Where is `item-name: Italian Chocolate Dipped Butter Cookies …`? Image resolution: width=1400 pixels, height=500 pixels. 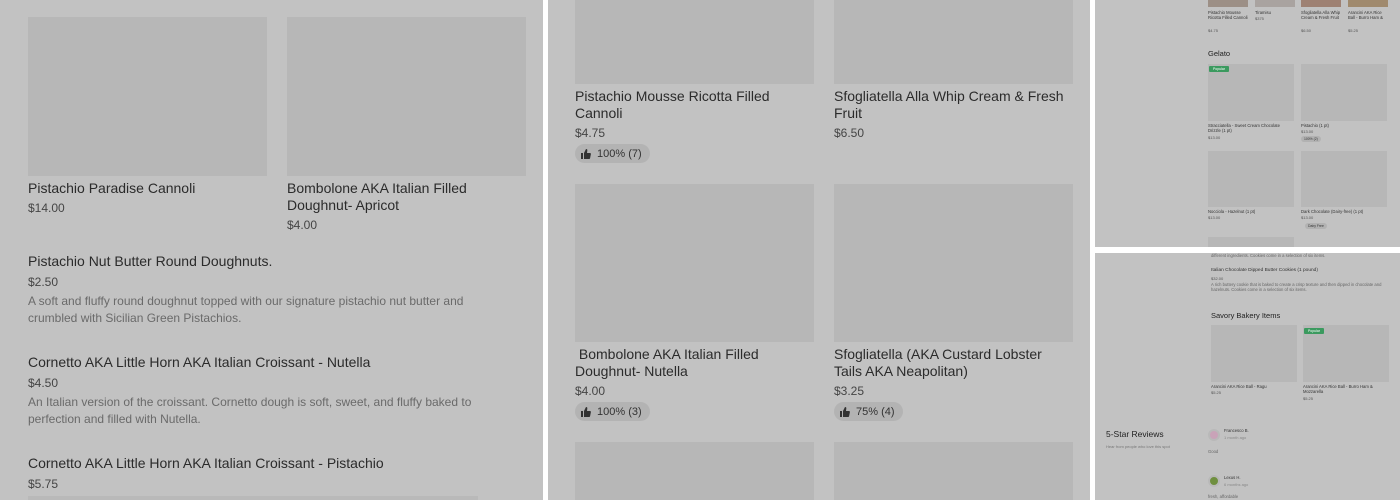 item-name: Italian Chocolate Dipped Butter Cookies … is located at coordinates (1301, 270).